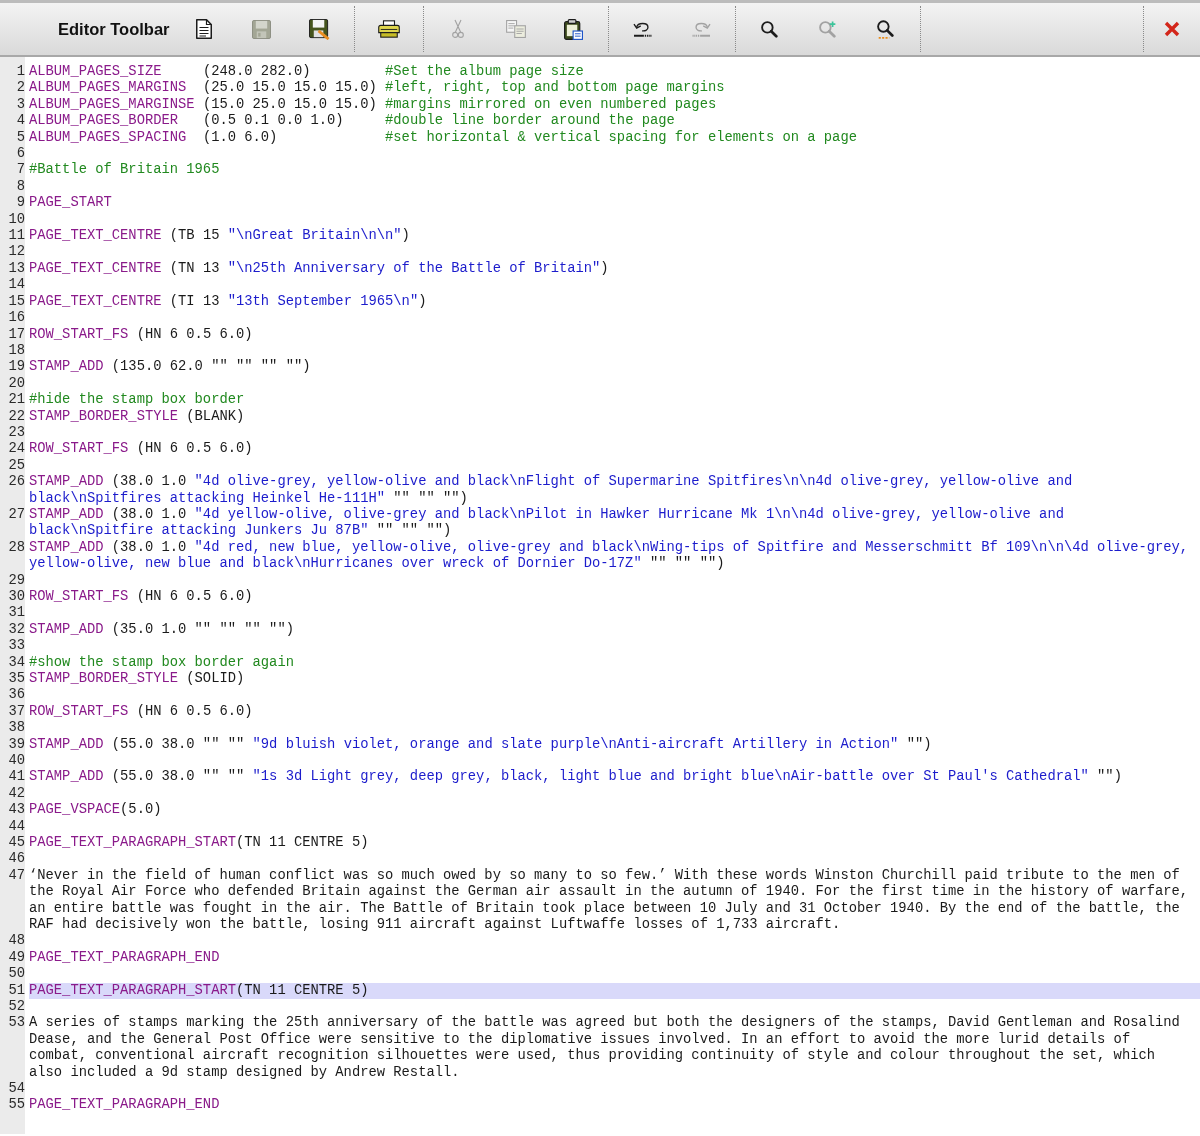  Describe the element at coordinates (95, 236) in the screenshot. I see `command-keyword: PAGE_TEXT_CENTRE` at that location.